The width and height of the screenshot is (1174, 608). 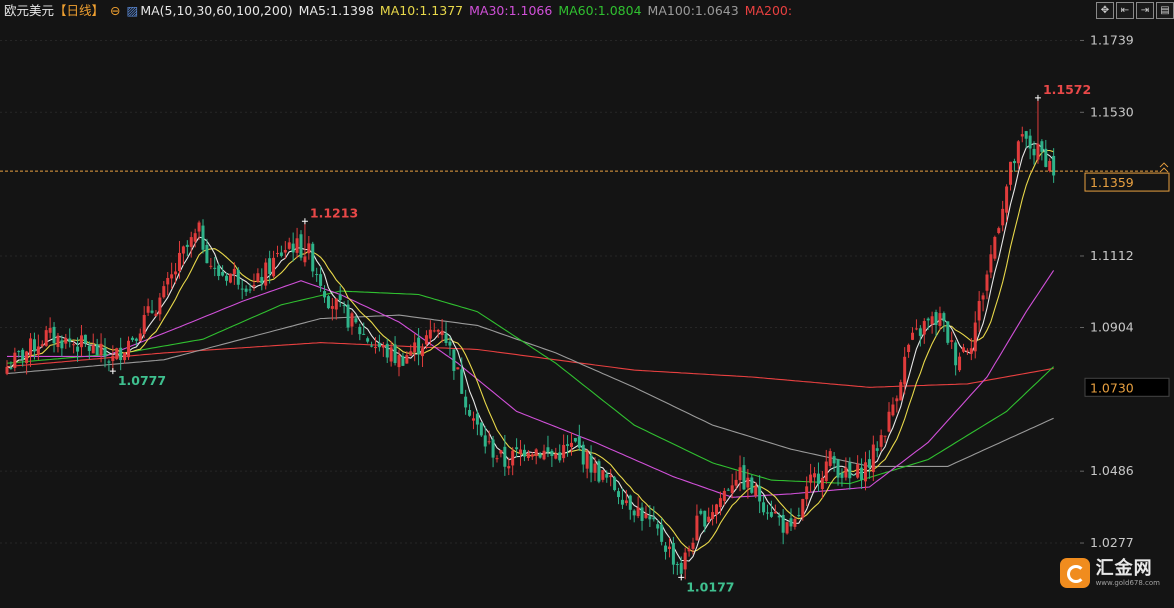 What do you see at coordinates (1125, 10) in the screenshot?
I see `jump-first-icon: ⇤` at bounding box center [1125, 10].